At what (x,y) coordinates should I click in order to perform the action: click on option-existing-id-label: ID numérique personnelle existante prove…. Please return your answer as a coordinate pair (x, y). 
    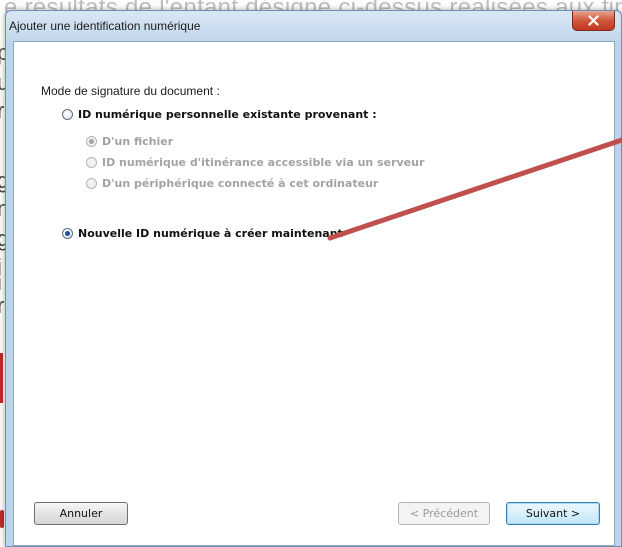
    Looking at the image, I should click on (227, 114).